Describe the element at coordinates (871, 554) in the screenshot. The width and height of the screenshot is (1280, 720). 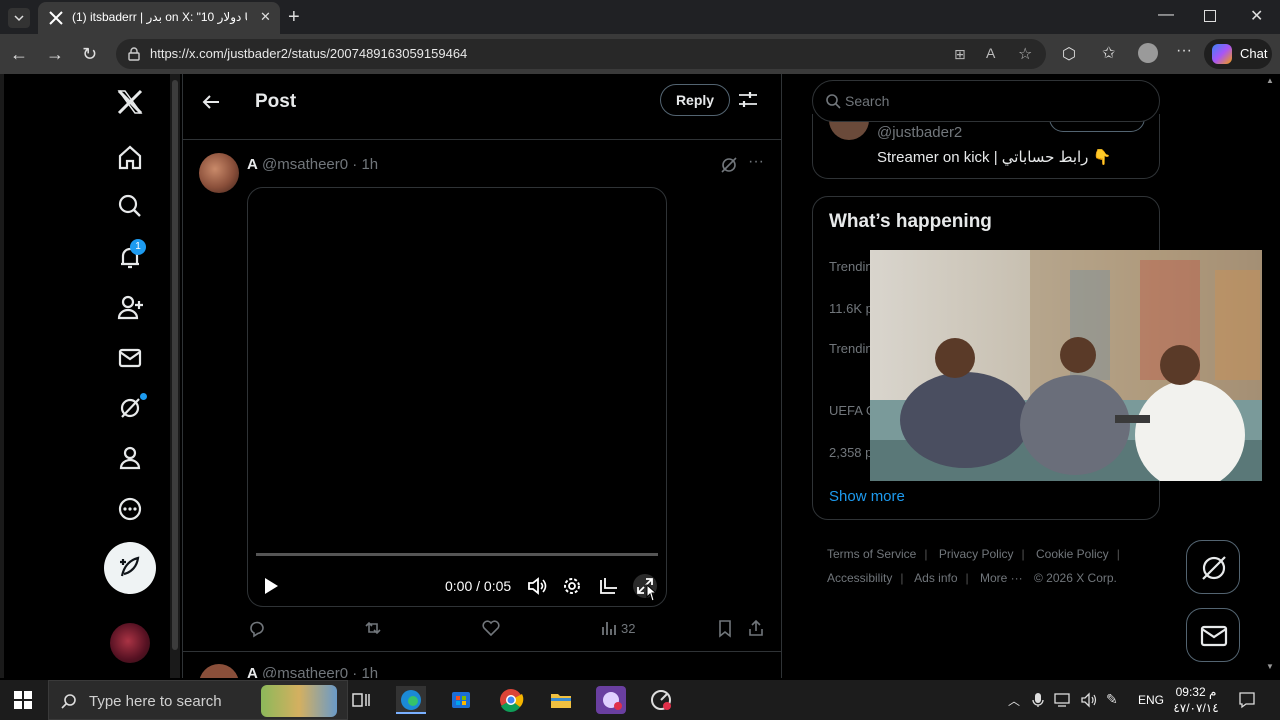
I see `footer-link: Terms of Service` at that location.